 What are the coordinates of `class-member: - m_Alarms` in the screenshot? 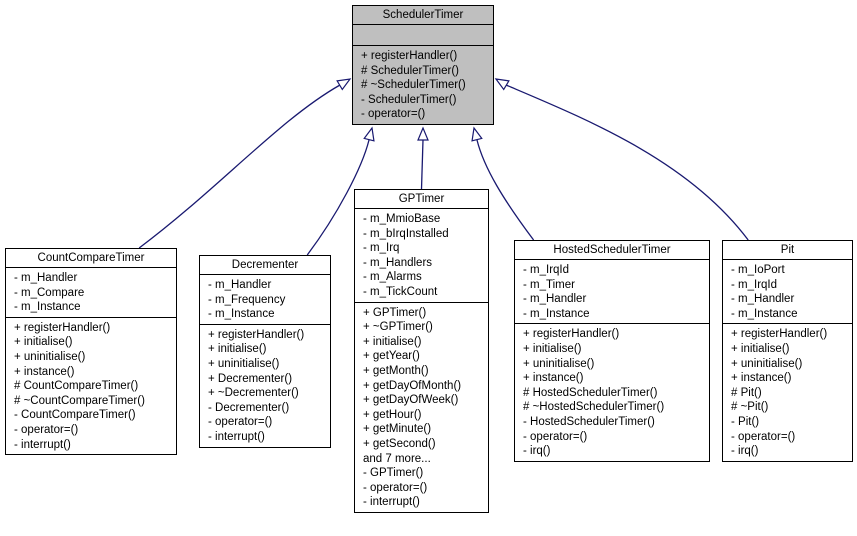 It's located at (392, 277).